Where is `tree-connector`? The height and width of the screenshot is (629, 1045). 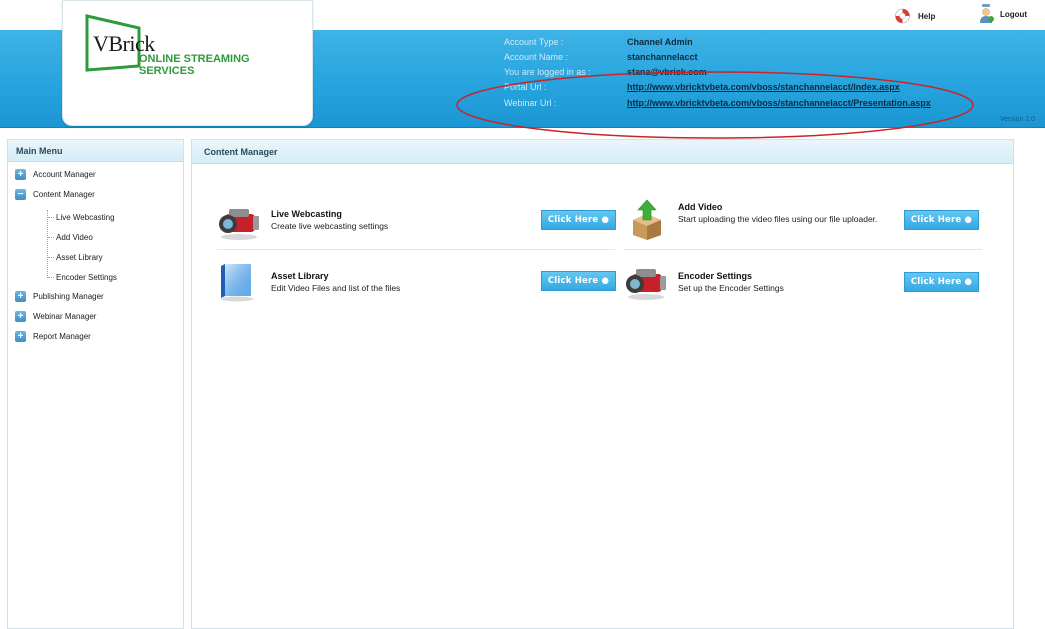 tree-connector is located at coordinates (47, 244).